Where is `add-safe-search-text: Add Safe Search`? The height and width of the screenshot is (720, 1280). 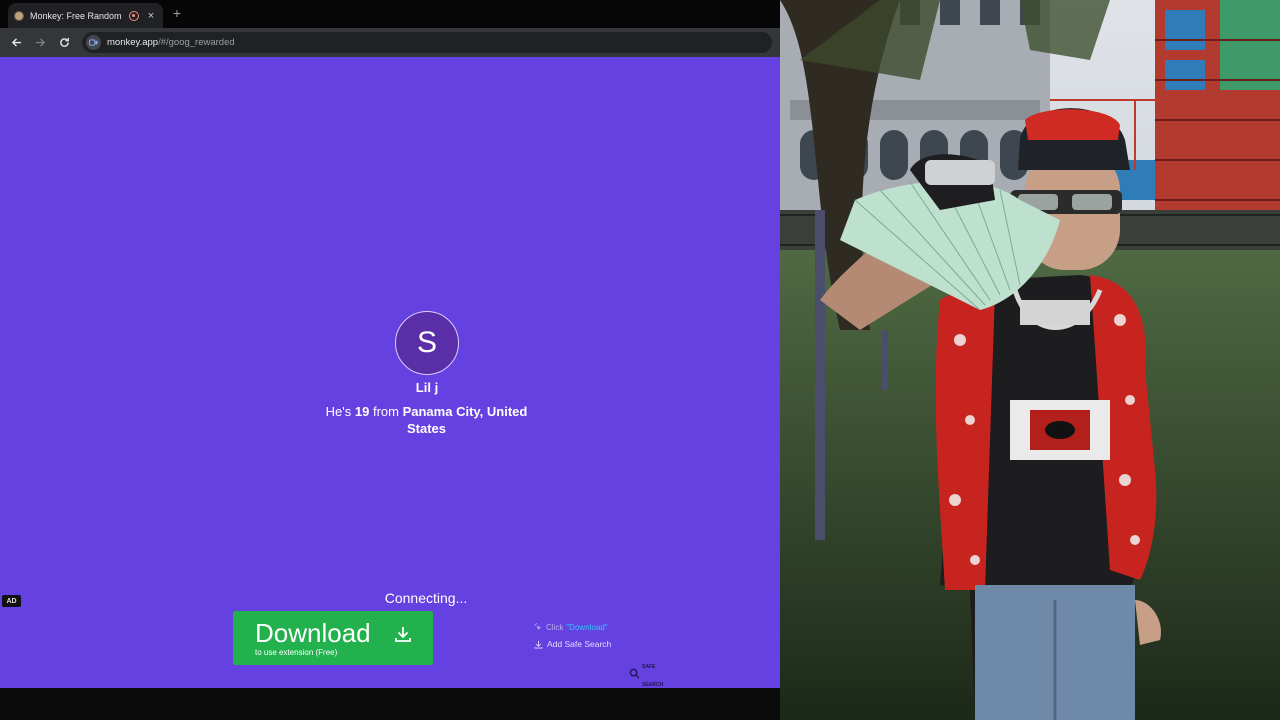 add-safe-search-text: Add Safe Search is located at coordinates (579, 644).